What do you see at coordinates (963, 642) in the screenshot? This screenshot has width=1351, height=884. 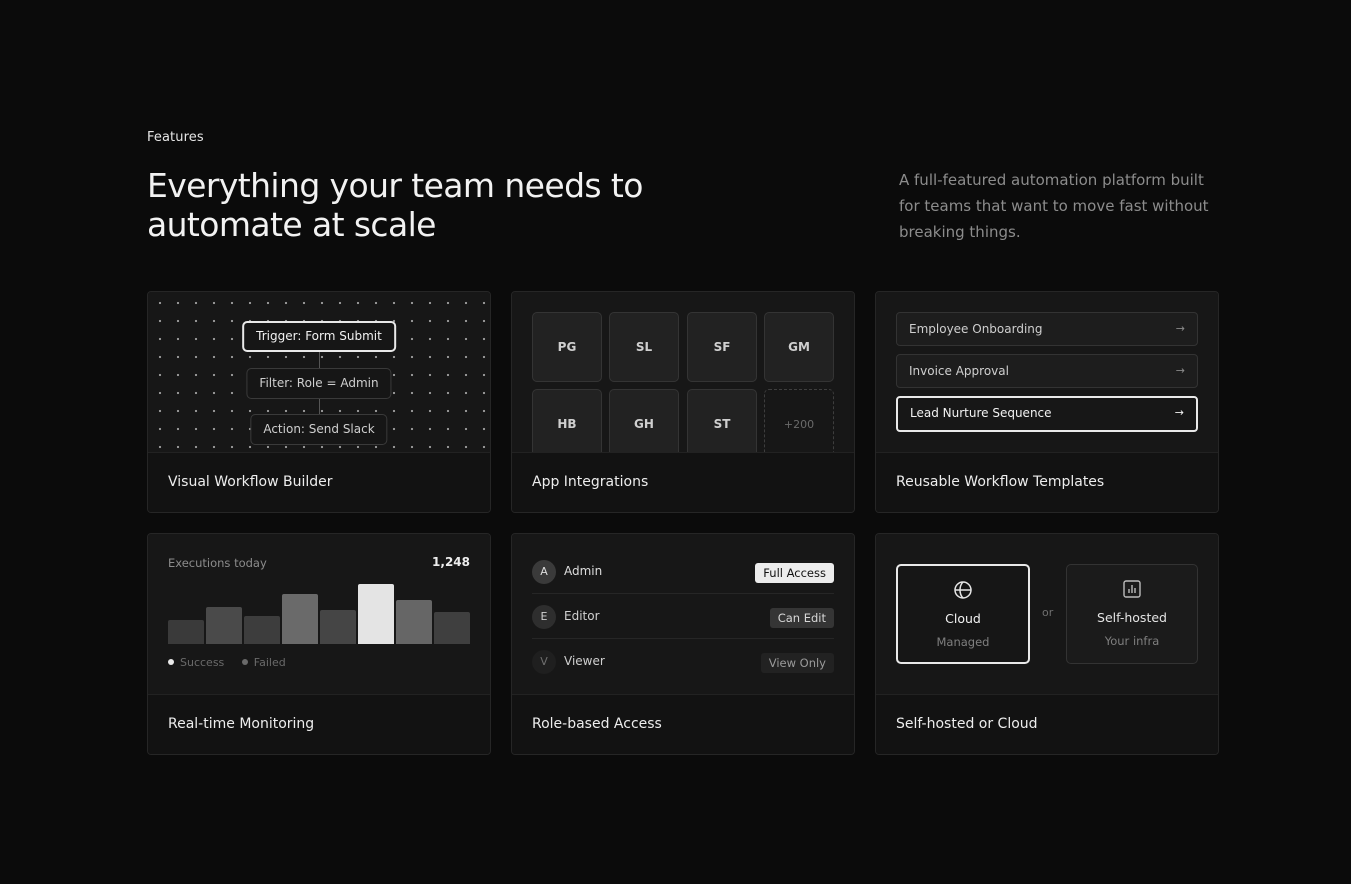 I see `option-subtitle: Managed` at bounding box center [963, 642].